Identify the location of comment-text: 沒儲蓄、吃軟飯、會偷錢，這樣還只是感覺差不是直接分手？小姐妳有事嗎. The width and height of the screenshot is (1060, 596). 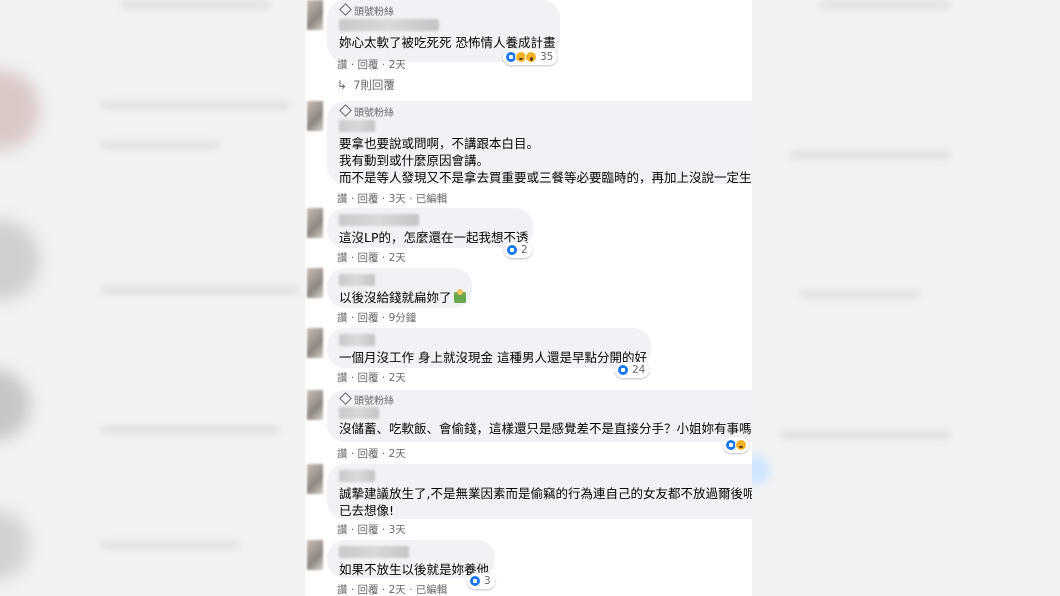
(545, 428).